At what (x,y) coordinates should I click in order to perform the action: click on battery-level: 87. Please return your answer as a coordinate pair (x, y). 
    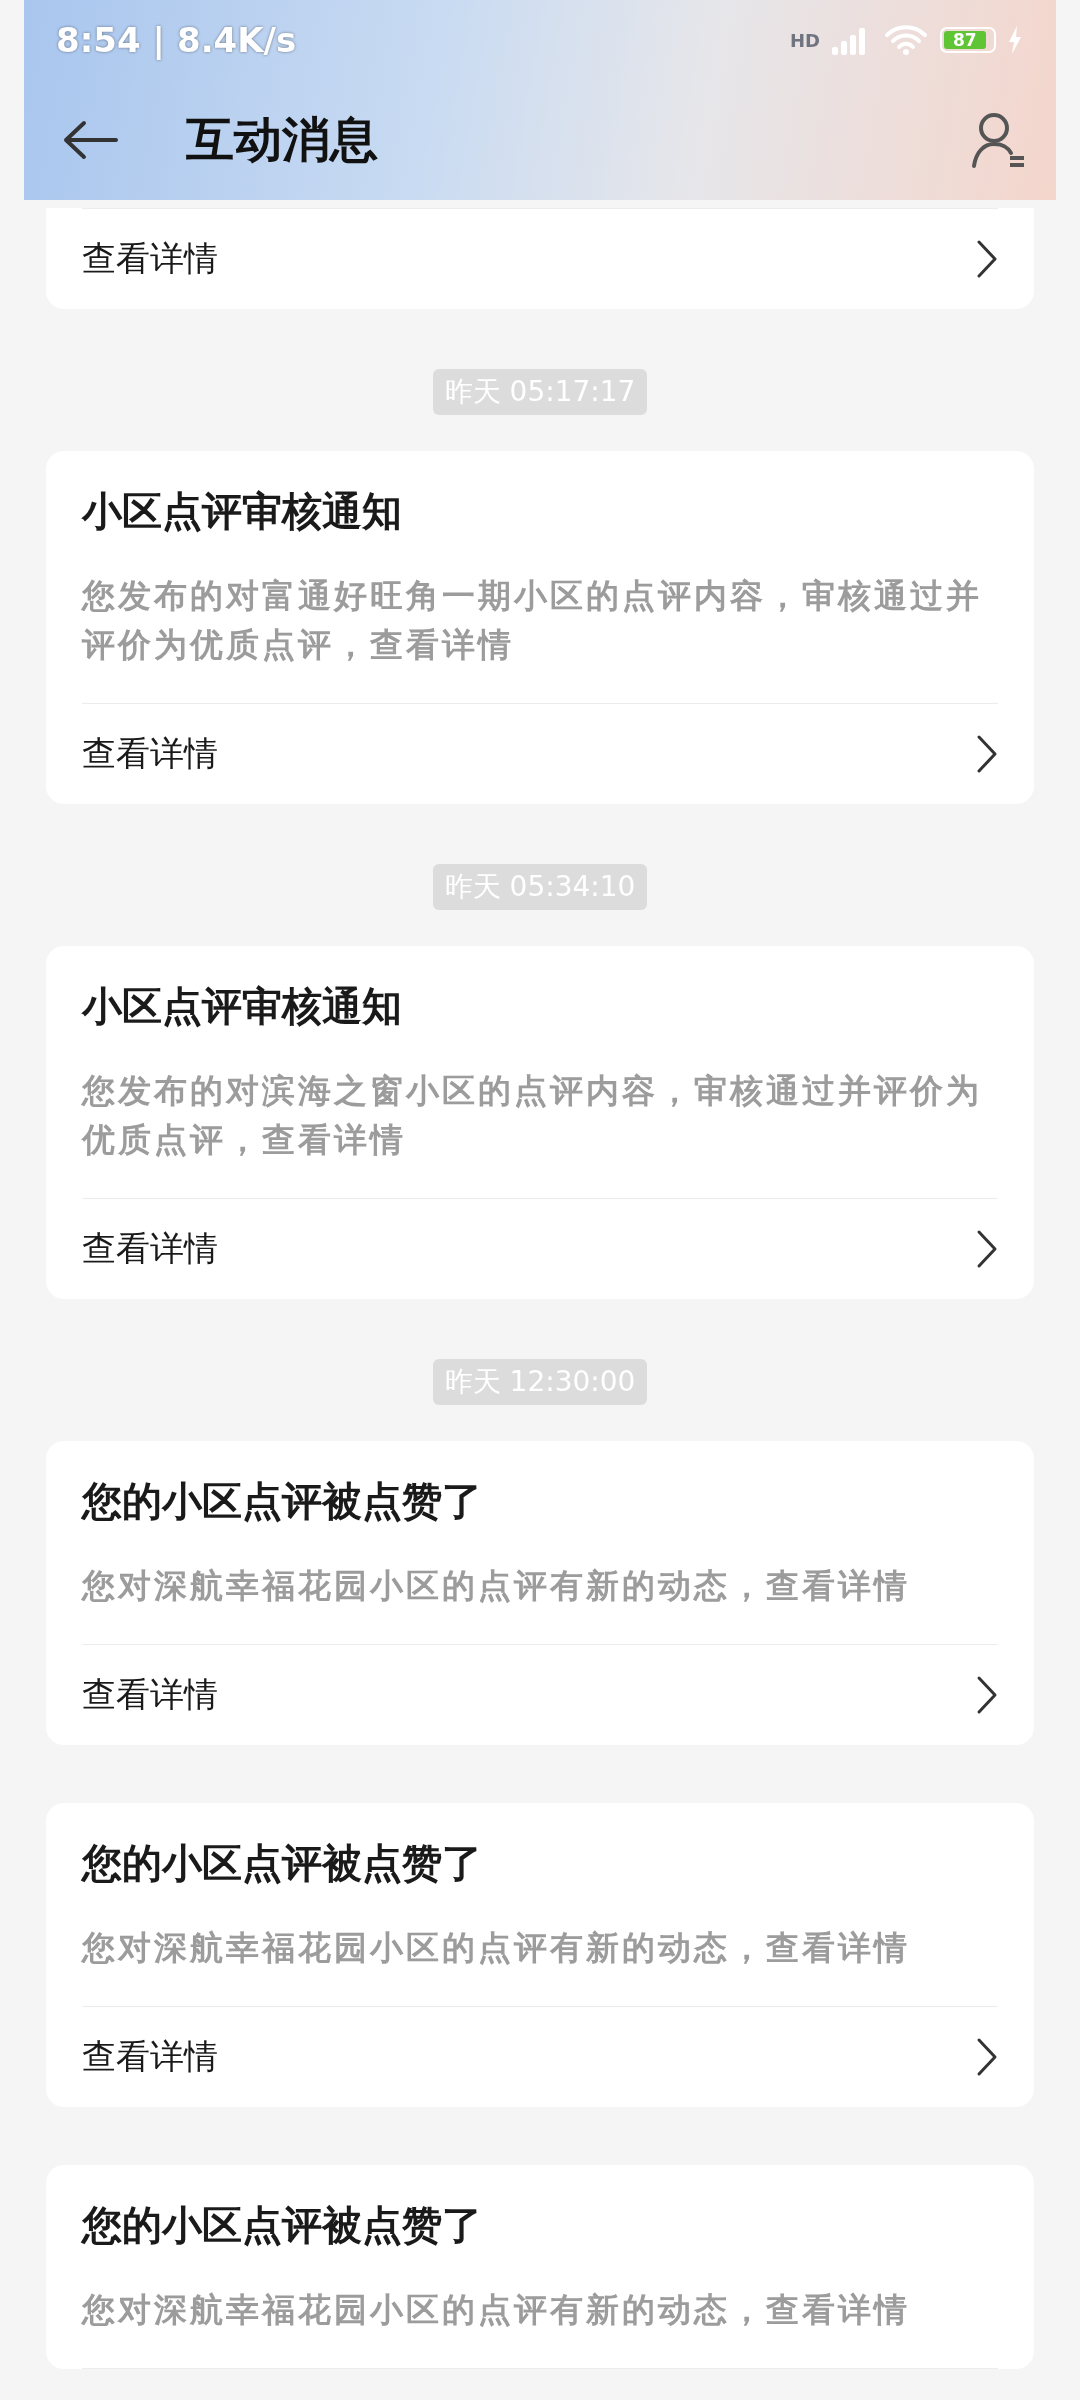
    Looking at the image, I should click on (965, 40).